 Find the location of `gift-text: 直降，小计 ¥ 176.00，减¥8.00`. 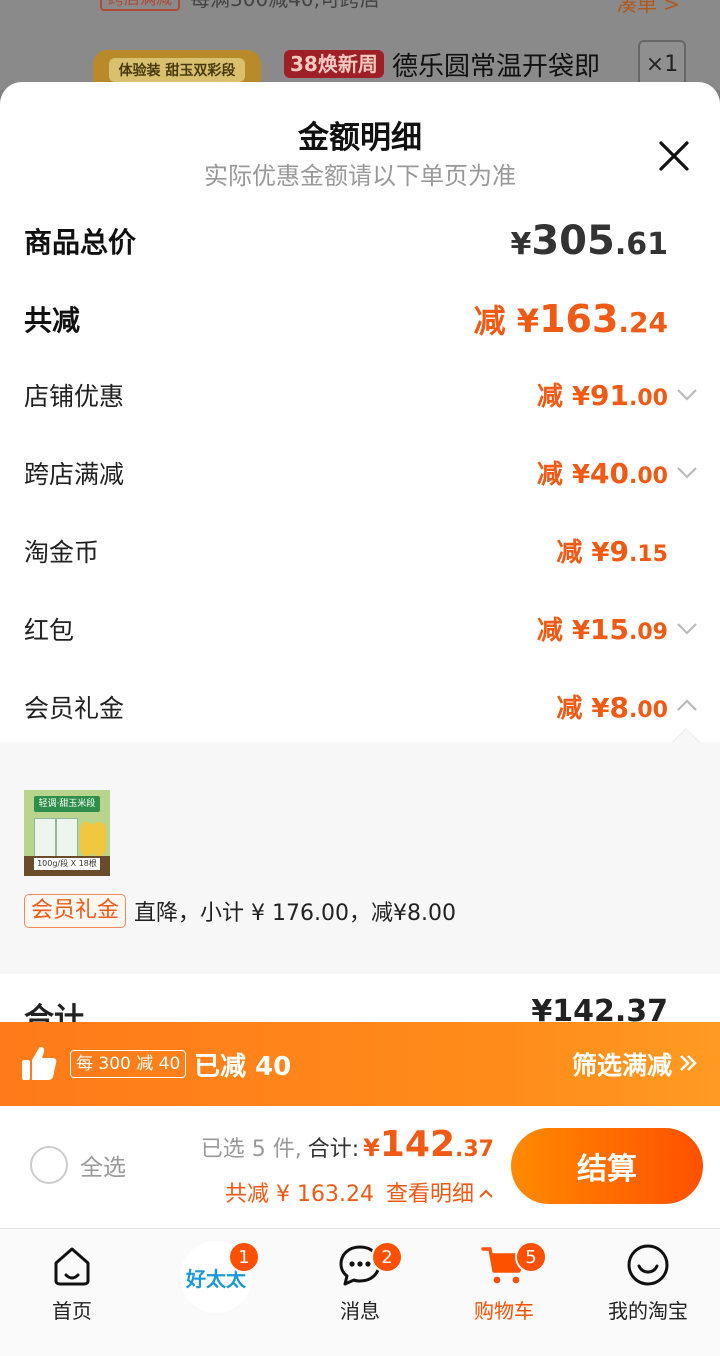

gift-text: 直降，小计 ¥ 176.00，减¥8.00 is located at coordinates (295, 913).